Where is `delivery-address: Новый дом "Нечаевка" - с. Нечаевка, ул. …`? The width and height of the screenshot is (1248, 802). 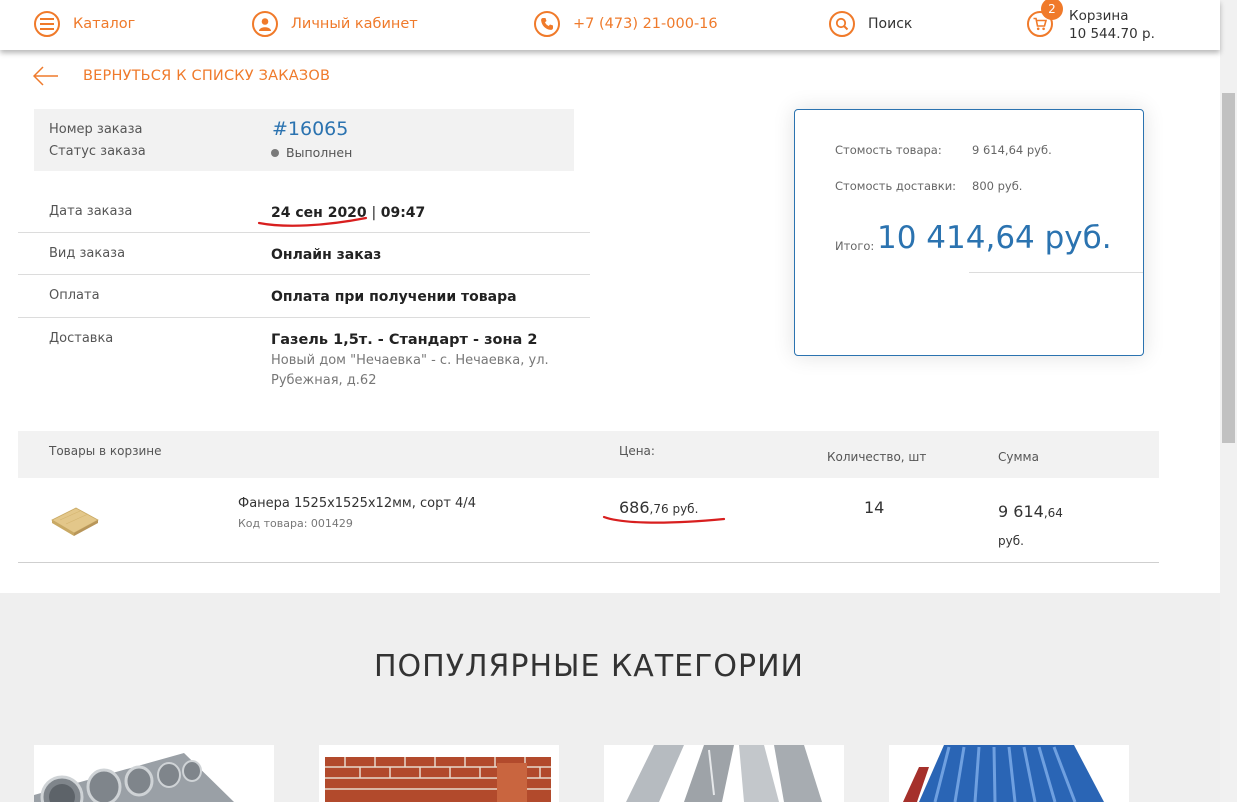 delivery-address: Новый дом "Нечаевка" - с. Нечаевка, ул. … is located at coordinates (421, 371).